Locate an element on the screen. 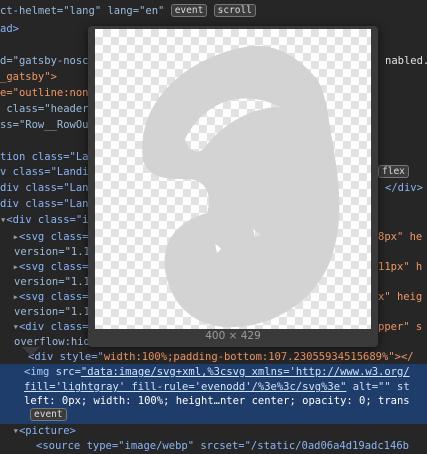 Image resolution: width=427 pixels, height=454 pixels. selected-event-row: event is located at coordinates (213, 415).